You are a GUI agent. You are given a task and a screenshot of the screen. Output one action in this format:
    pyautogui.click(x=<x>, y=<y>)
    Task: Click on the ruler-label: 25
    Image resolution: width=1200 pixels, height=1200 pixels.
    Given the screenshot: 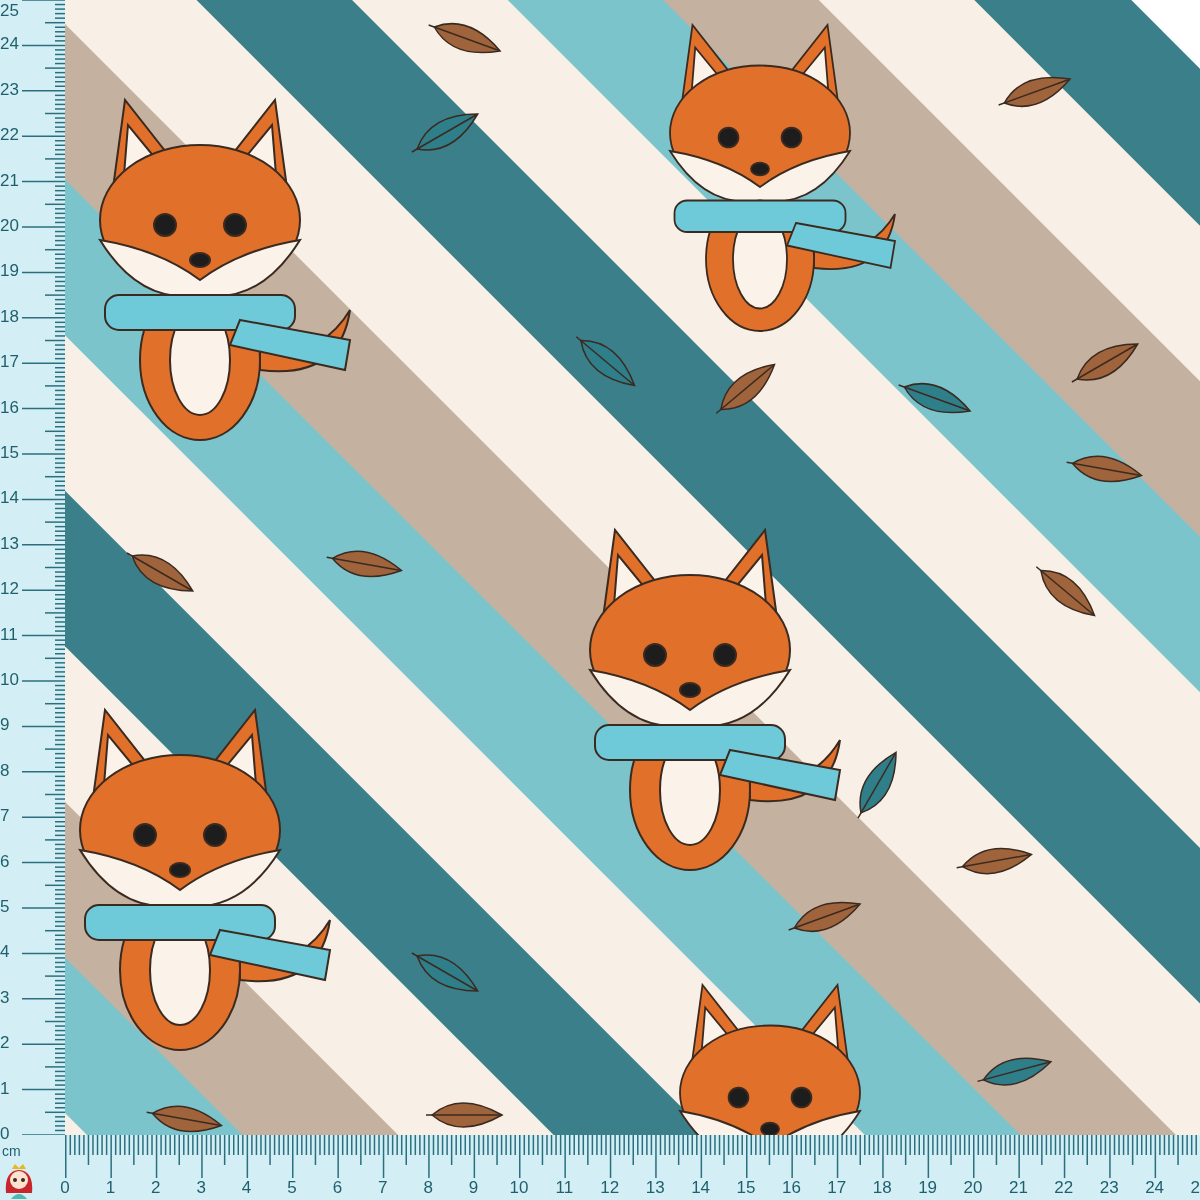 What is the action you would take?
    pyautogui.click(x=9, y=11)
    